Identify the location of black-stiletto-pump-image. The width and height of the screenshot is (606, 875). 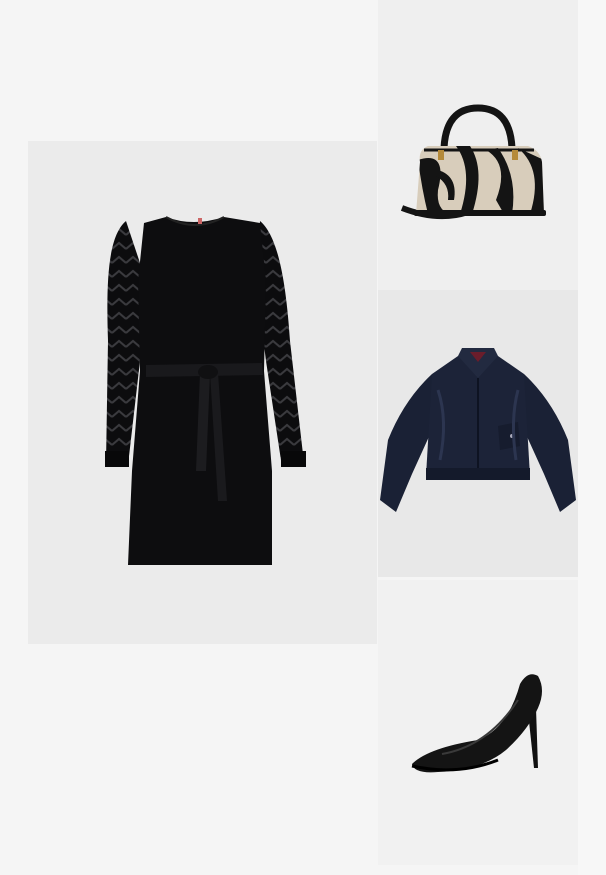
(476, 723).